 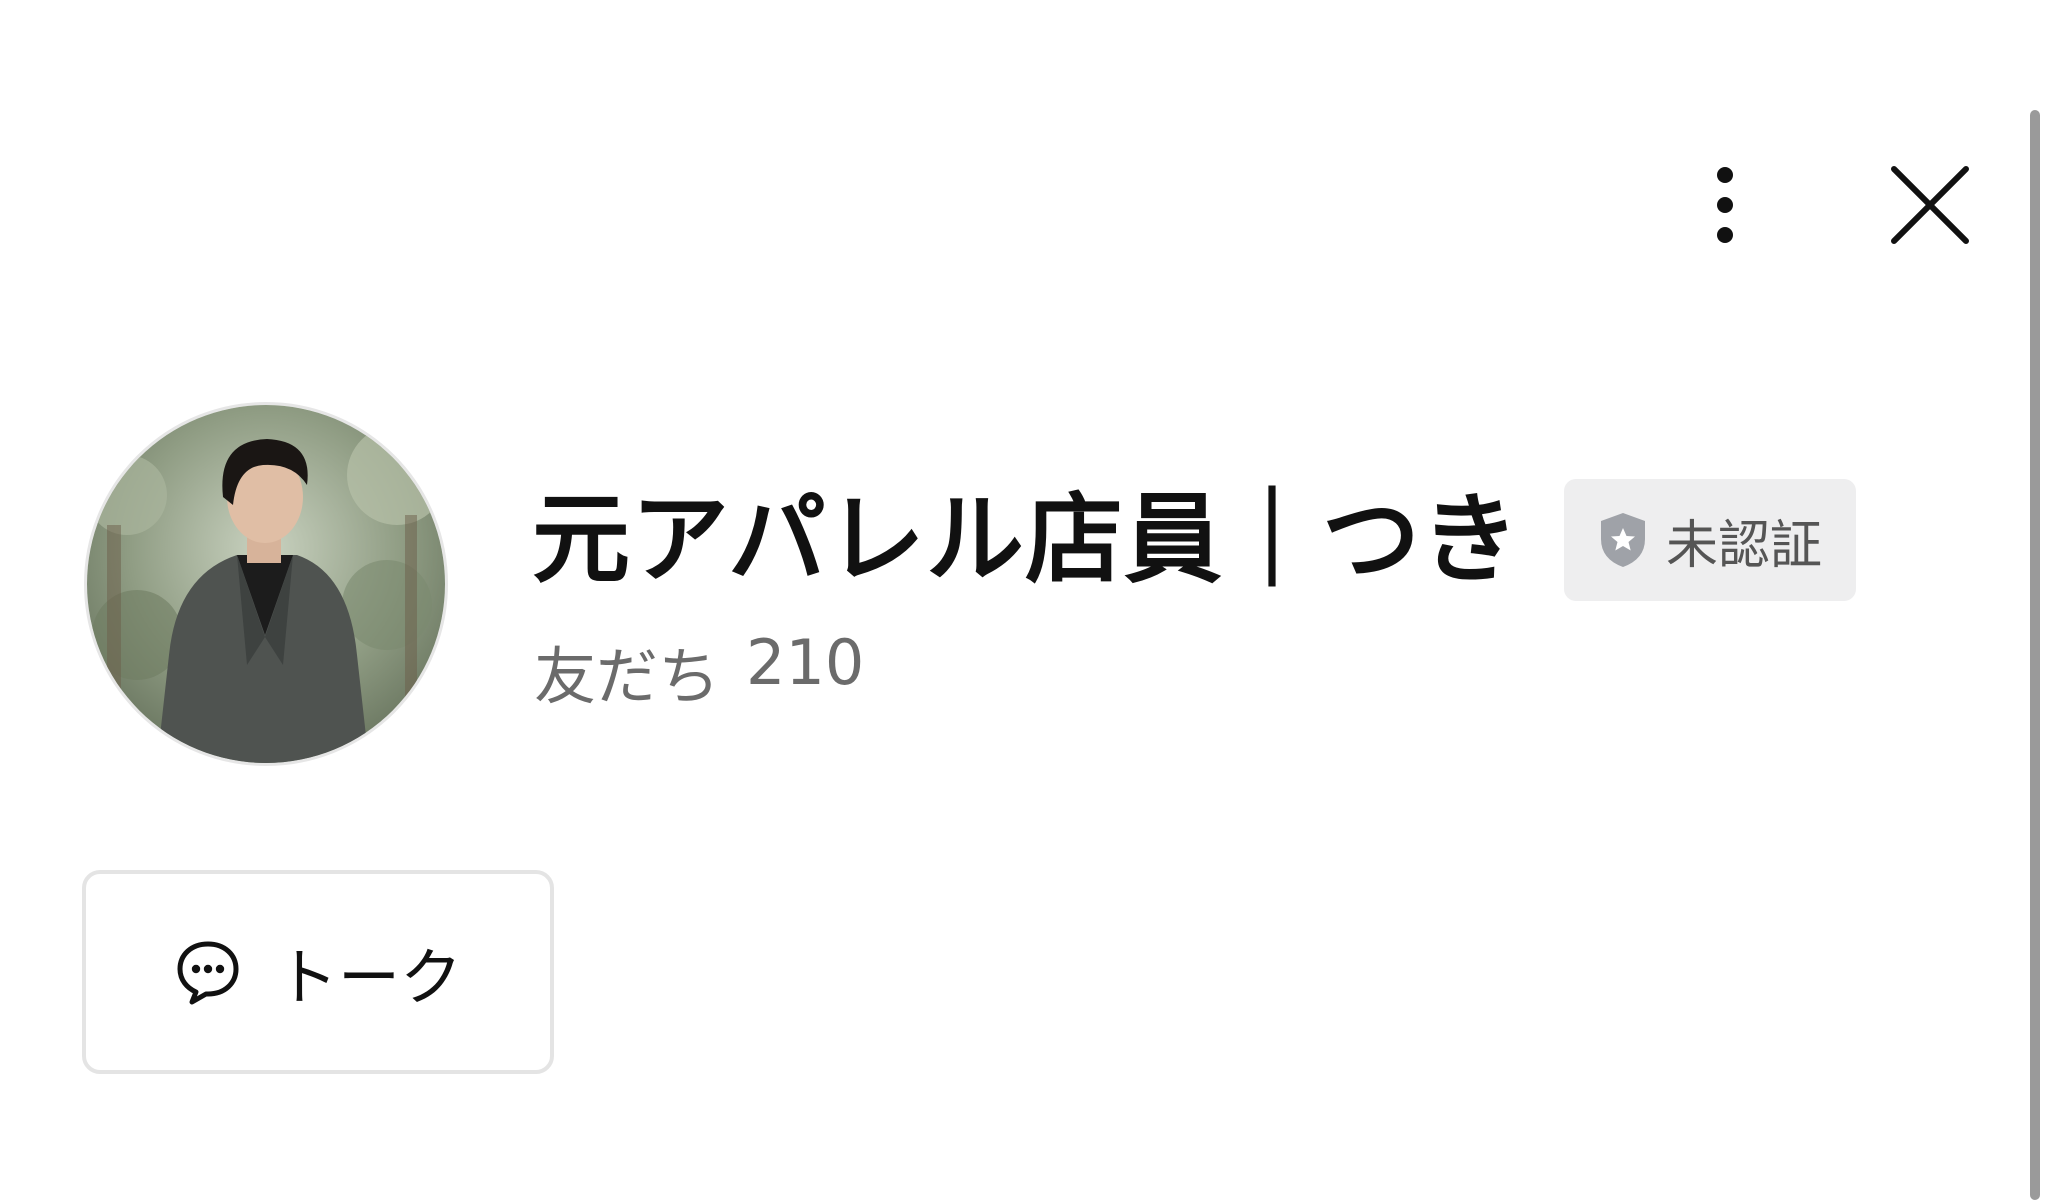 I want to click on more-options-button, so click(x=1725, y=205).